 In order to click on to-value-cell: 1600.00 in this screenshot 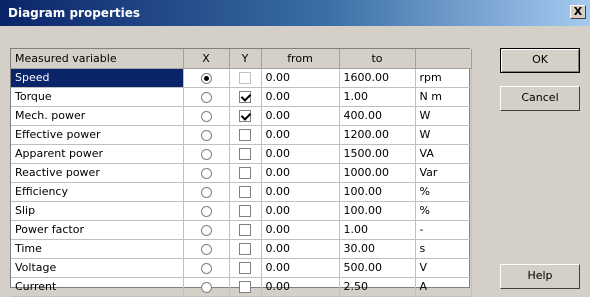, I will do `click(377, 78)`.